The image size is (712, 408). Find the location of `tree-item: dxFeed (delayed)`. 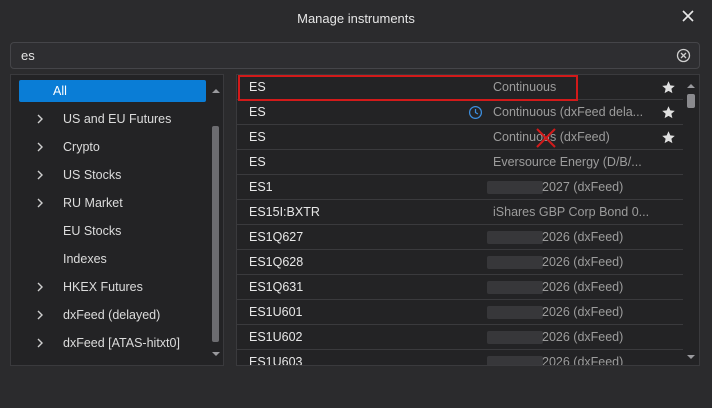

tree-item: dxFeed (delayed) is located at coordinates (114, 315).